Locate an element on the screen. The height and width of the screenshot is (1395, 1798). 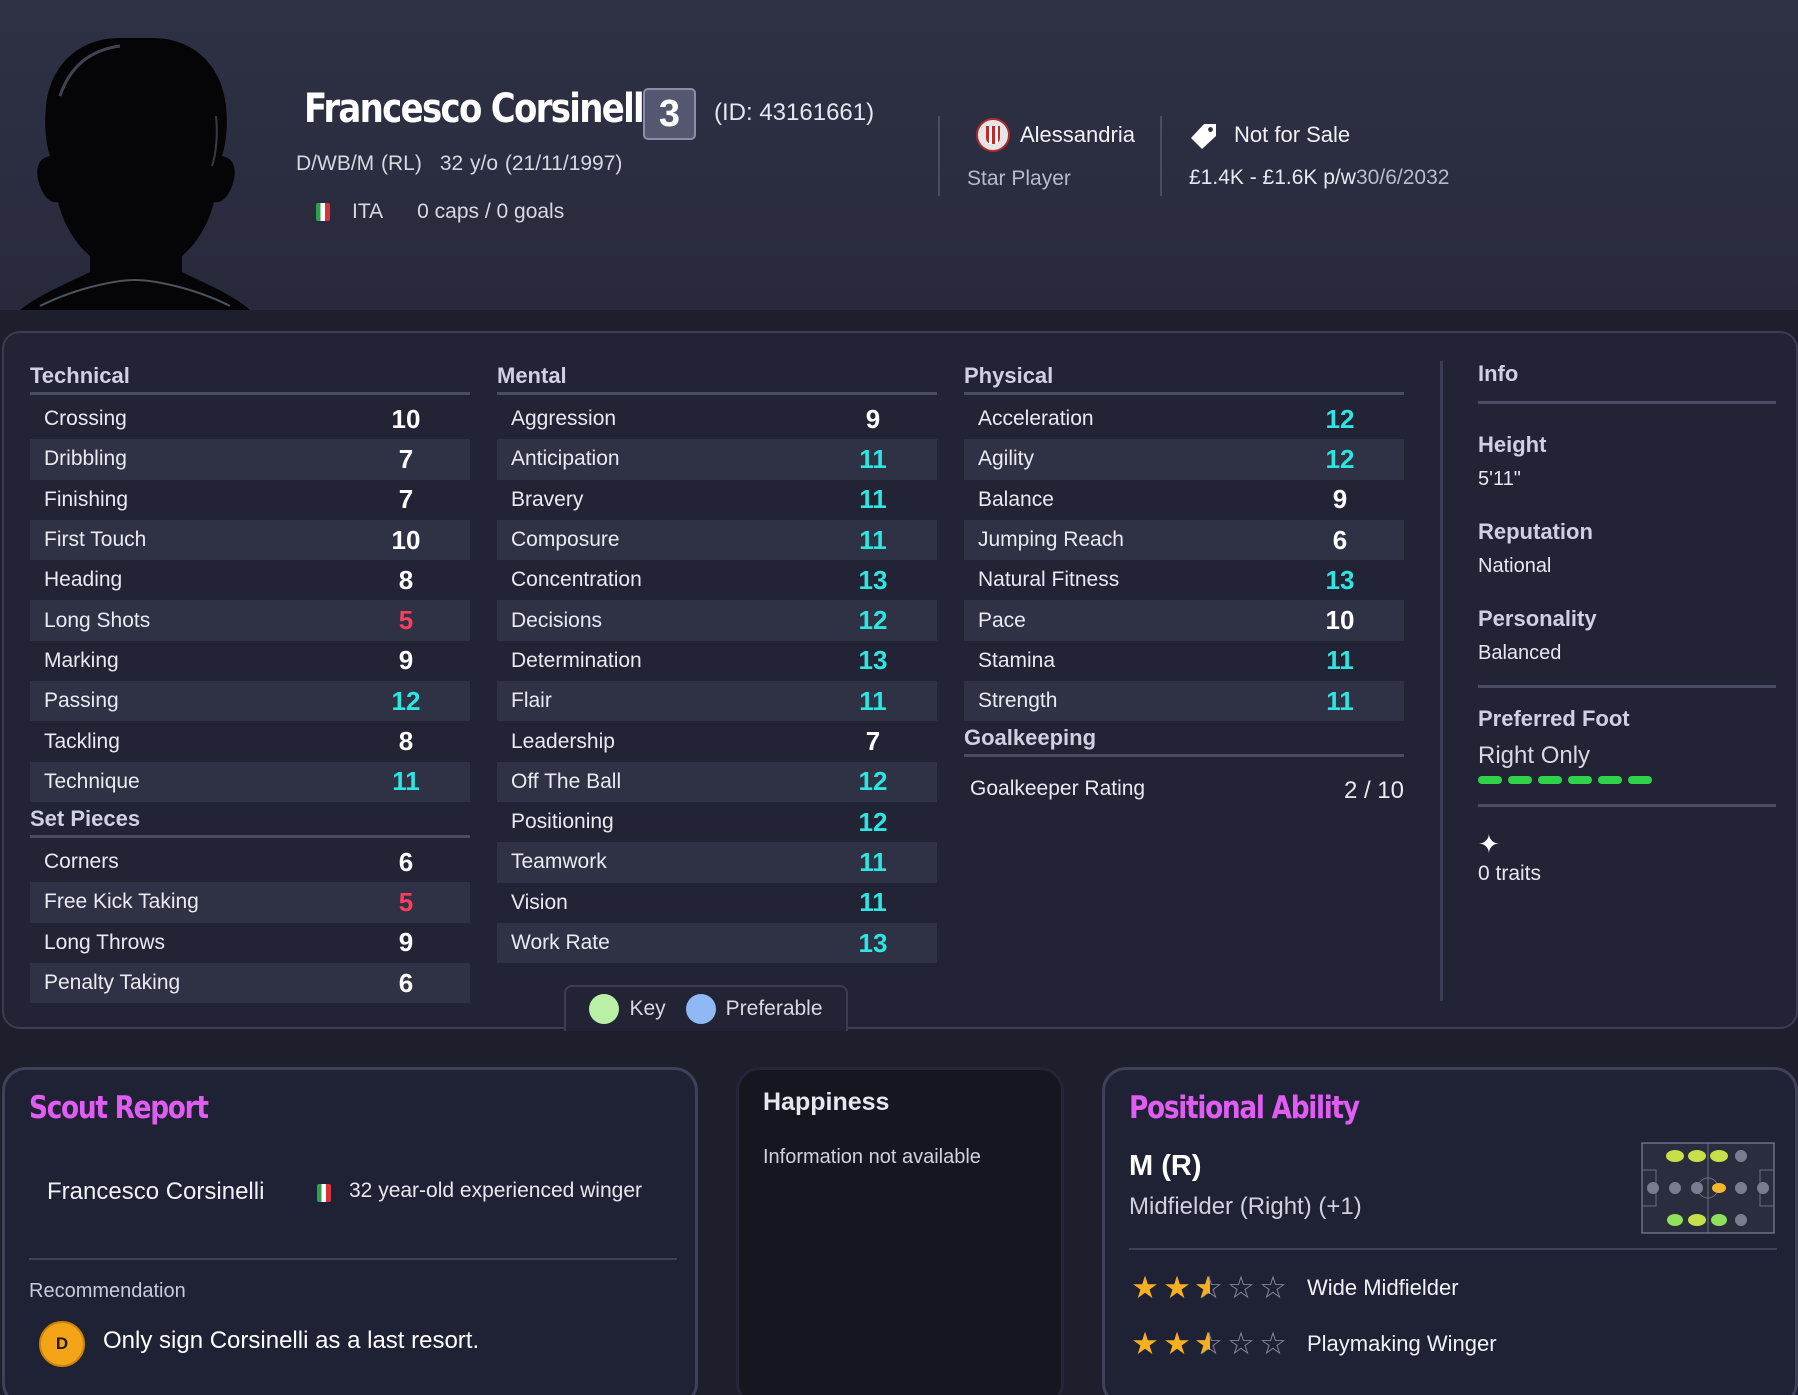
attribute-row: Long Shots 5 is located at coordinates (250, 620).